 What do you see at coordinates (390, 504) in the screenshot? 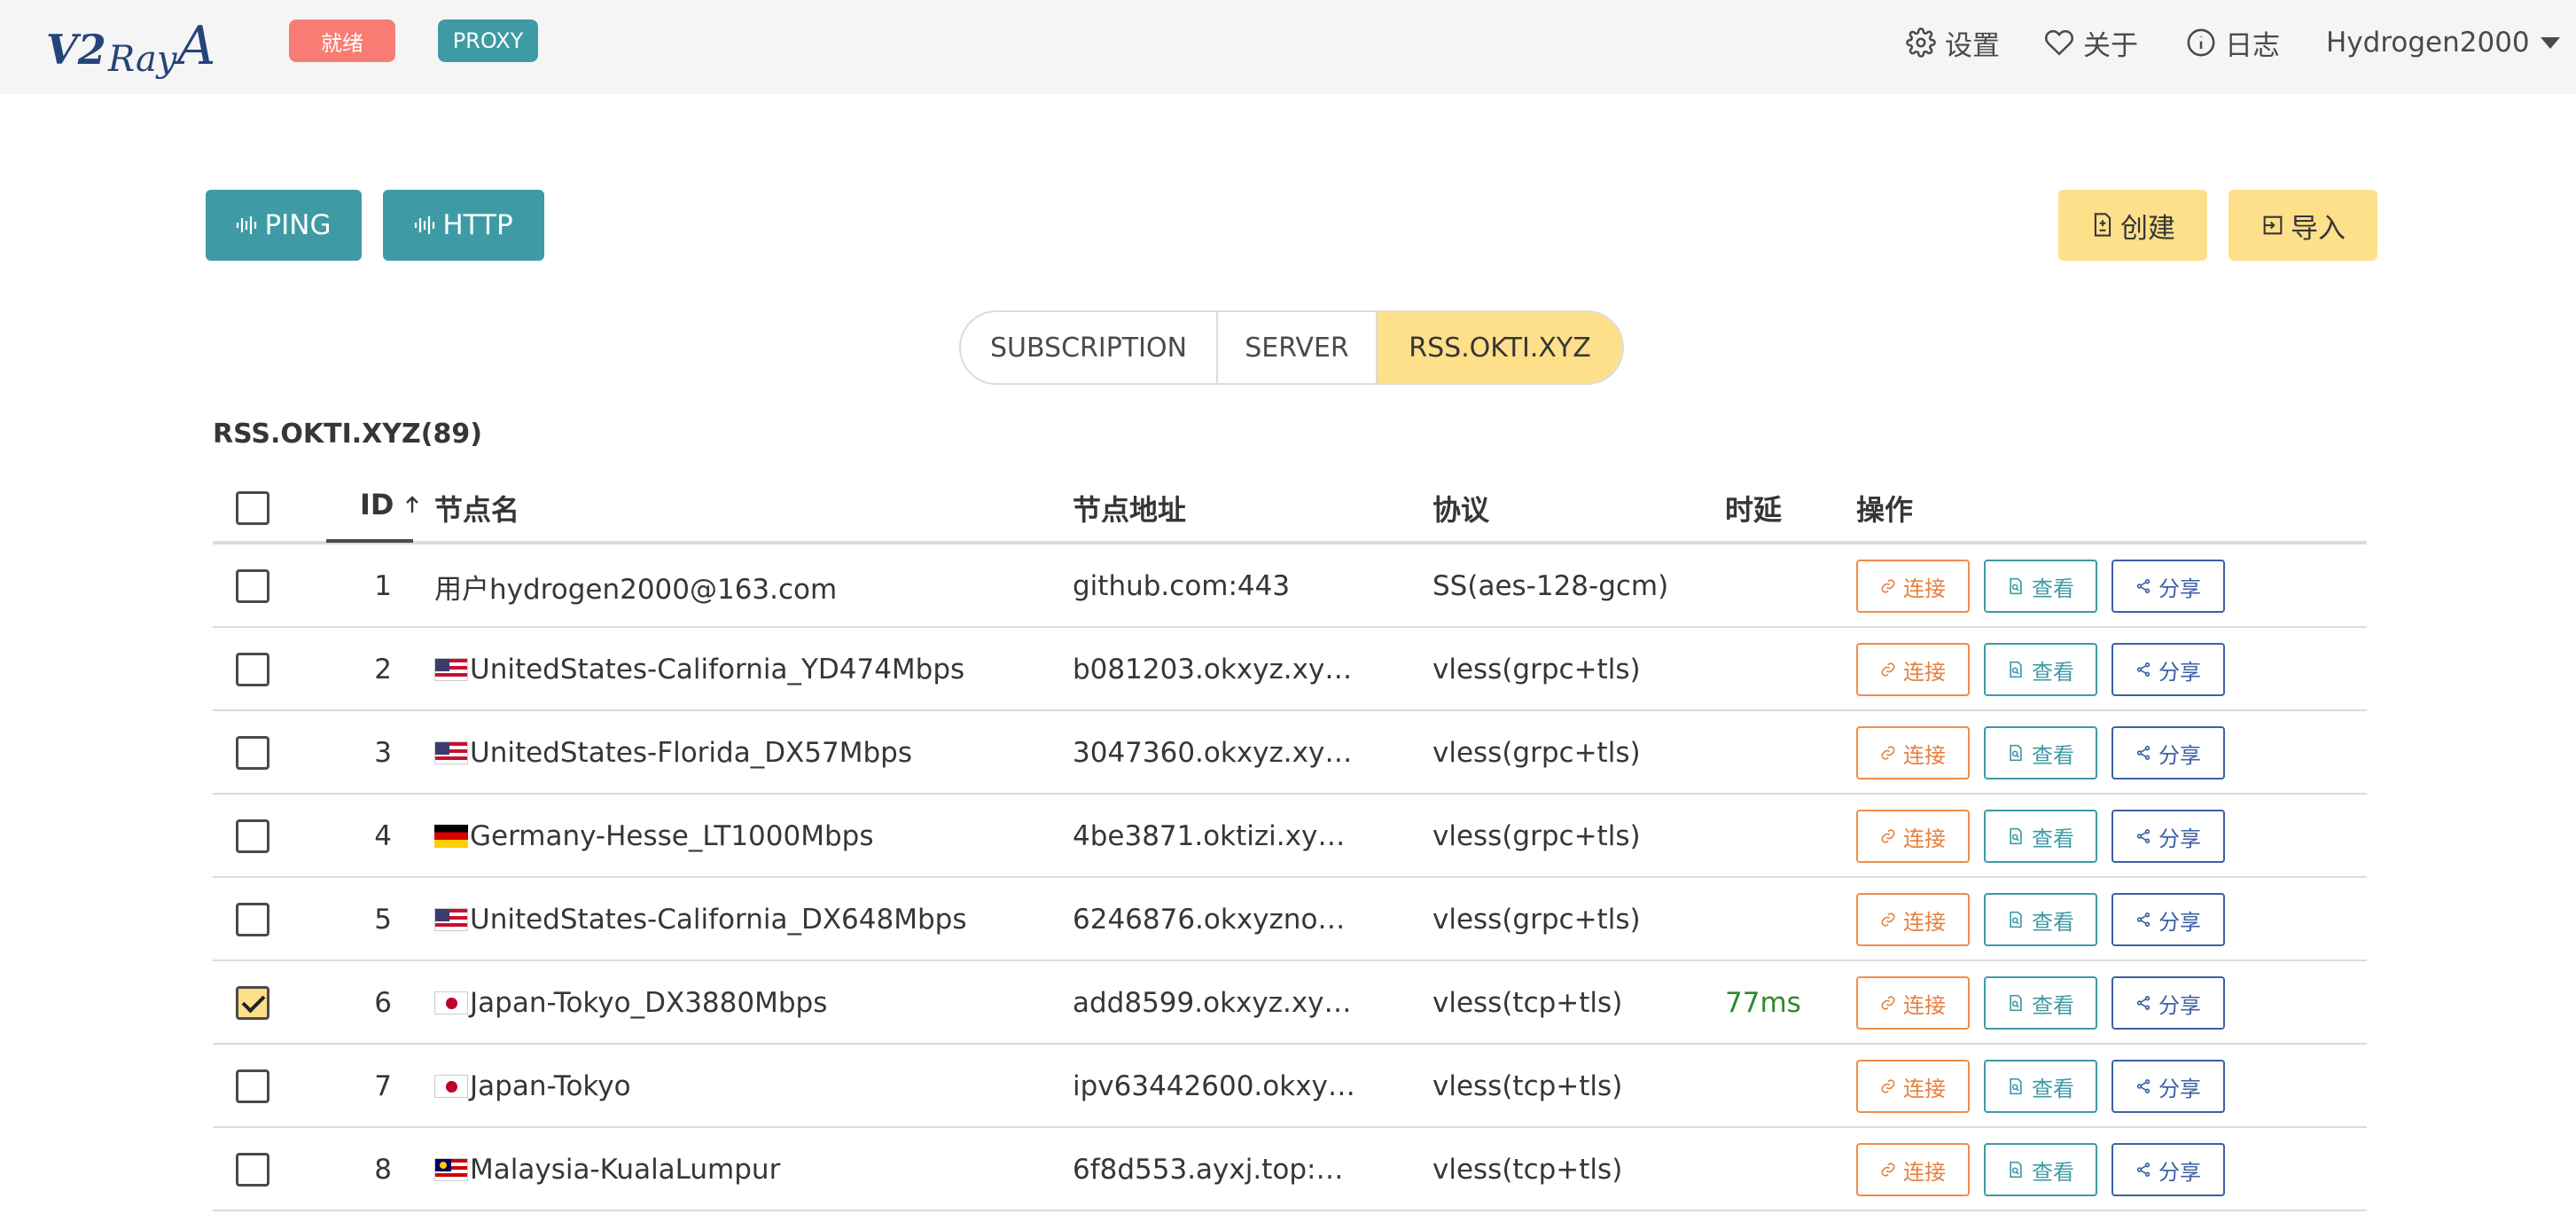
I see `column-id-header: ID` at bounding box center [390, 504].